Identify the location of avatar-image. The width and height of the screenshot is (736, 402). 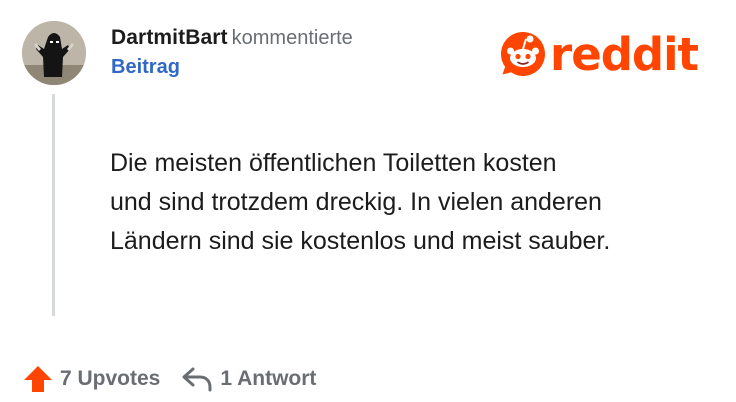
(54, 53).